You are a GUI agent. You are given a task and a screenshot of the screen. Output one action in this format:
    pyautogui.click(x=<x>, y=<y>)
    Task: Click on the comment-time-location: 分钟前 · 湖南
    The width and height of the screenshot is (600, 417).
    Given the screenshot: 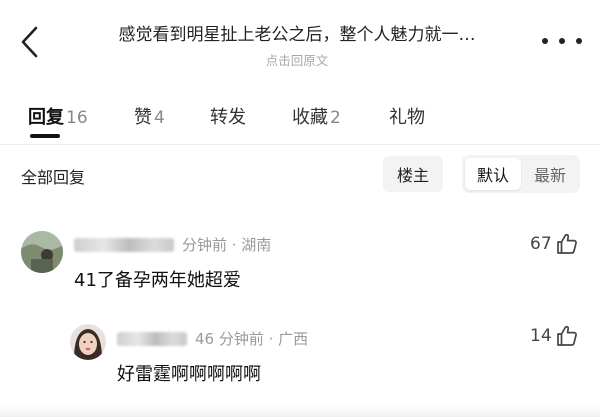 What is the action you would take?
    pyautogui.click(x=227, y=245)
    